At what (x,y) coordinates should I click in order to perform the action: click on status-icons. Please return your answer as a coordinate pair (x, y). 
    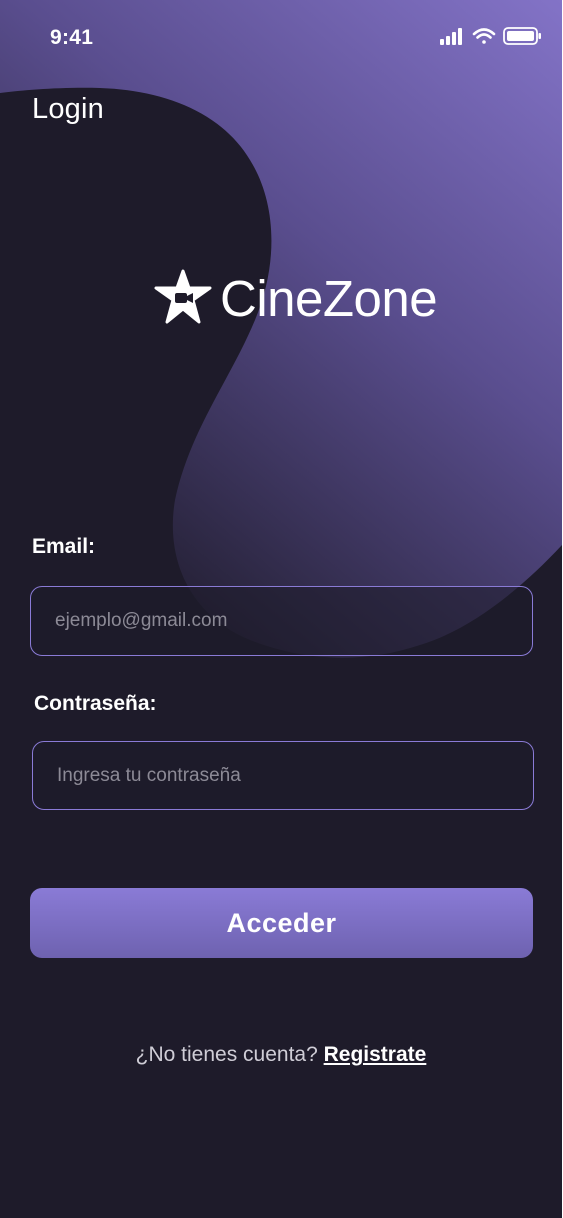
    Looking at the image, I should click on (490, 36).